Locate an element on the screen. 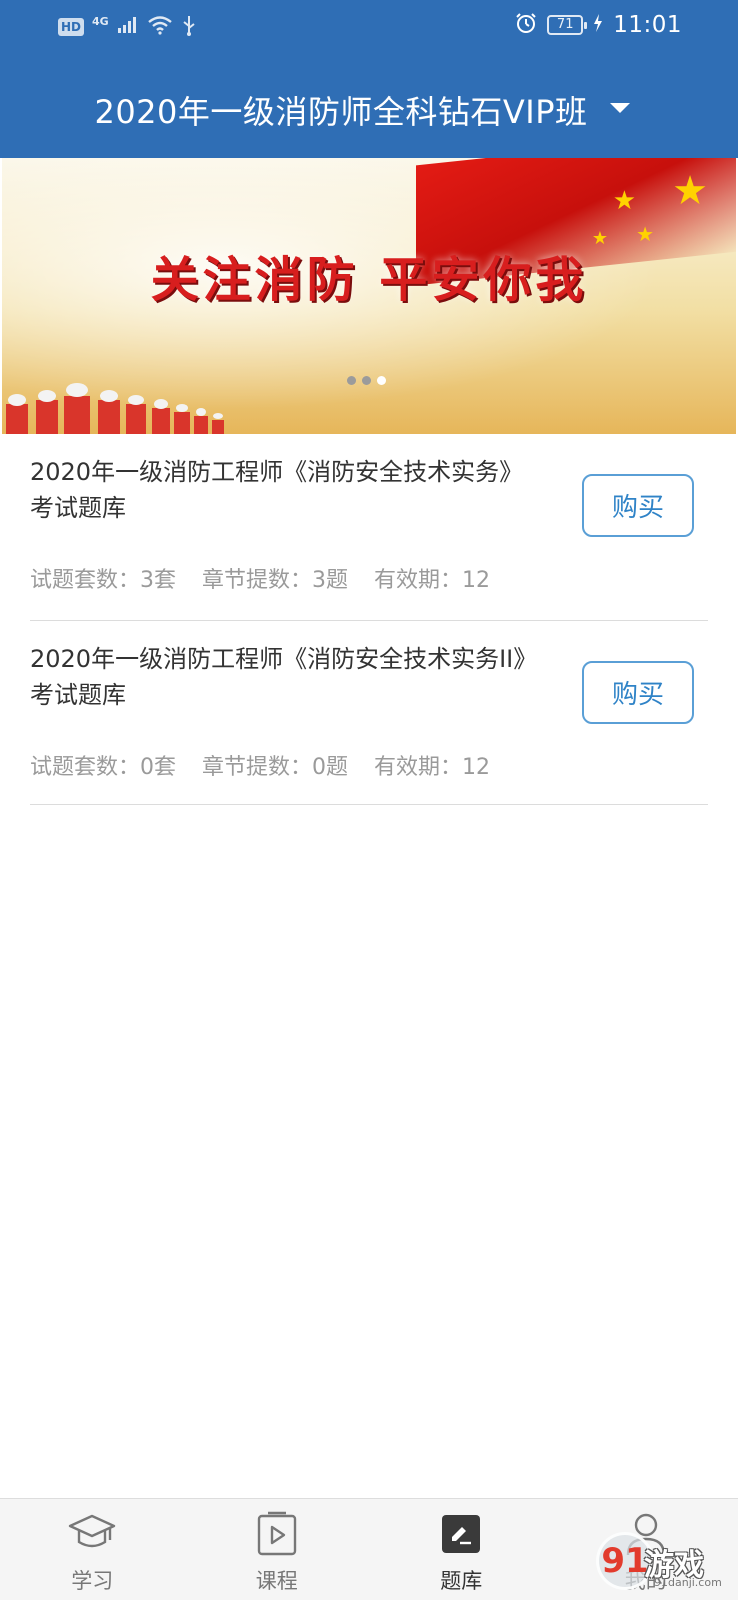  wifi-icon is located at coordinates (160, 27).